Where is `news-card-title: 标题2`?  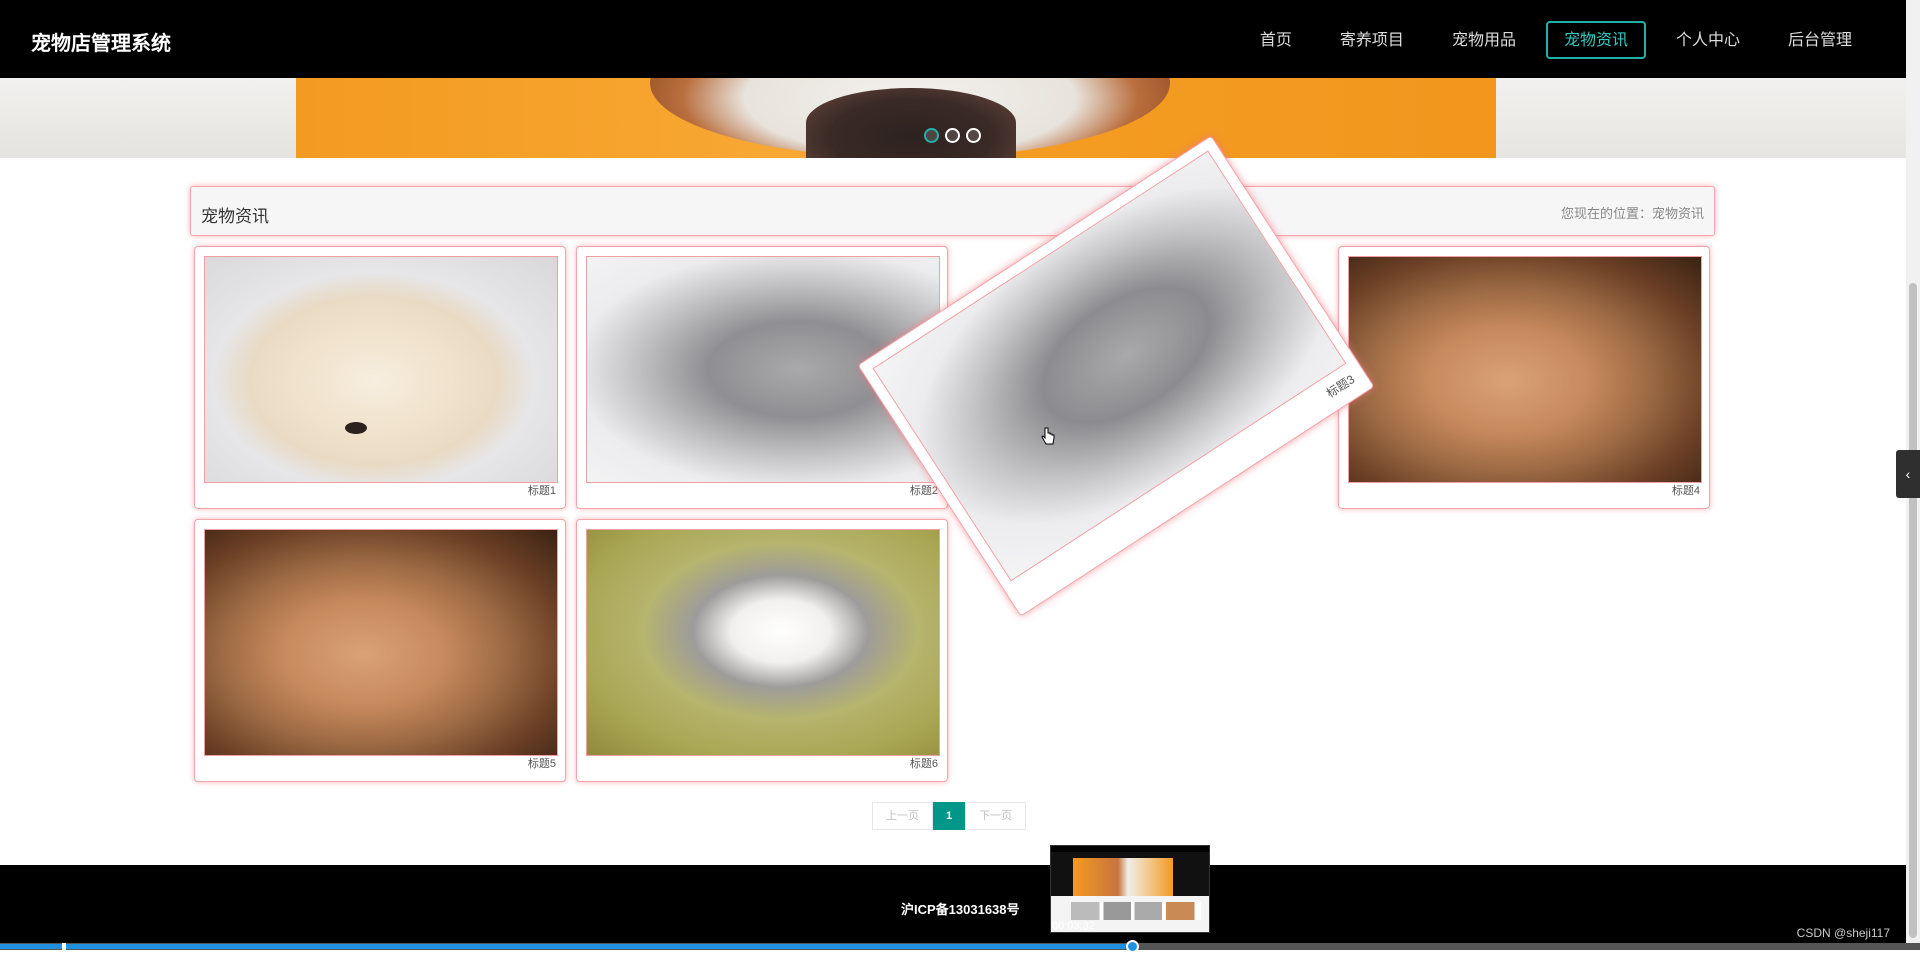 news-card-title: 标题2 is located at coordinates (923, 491).